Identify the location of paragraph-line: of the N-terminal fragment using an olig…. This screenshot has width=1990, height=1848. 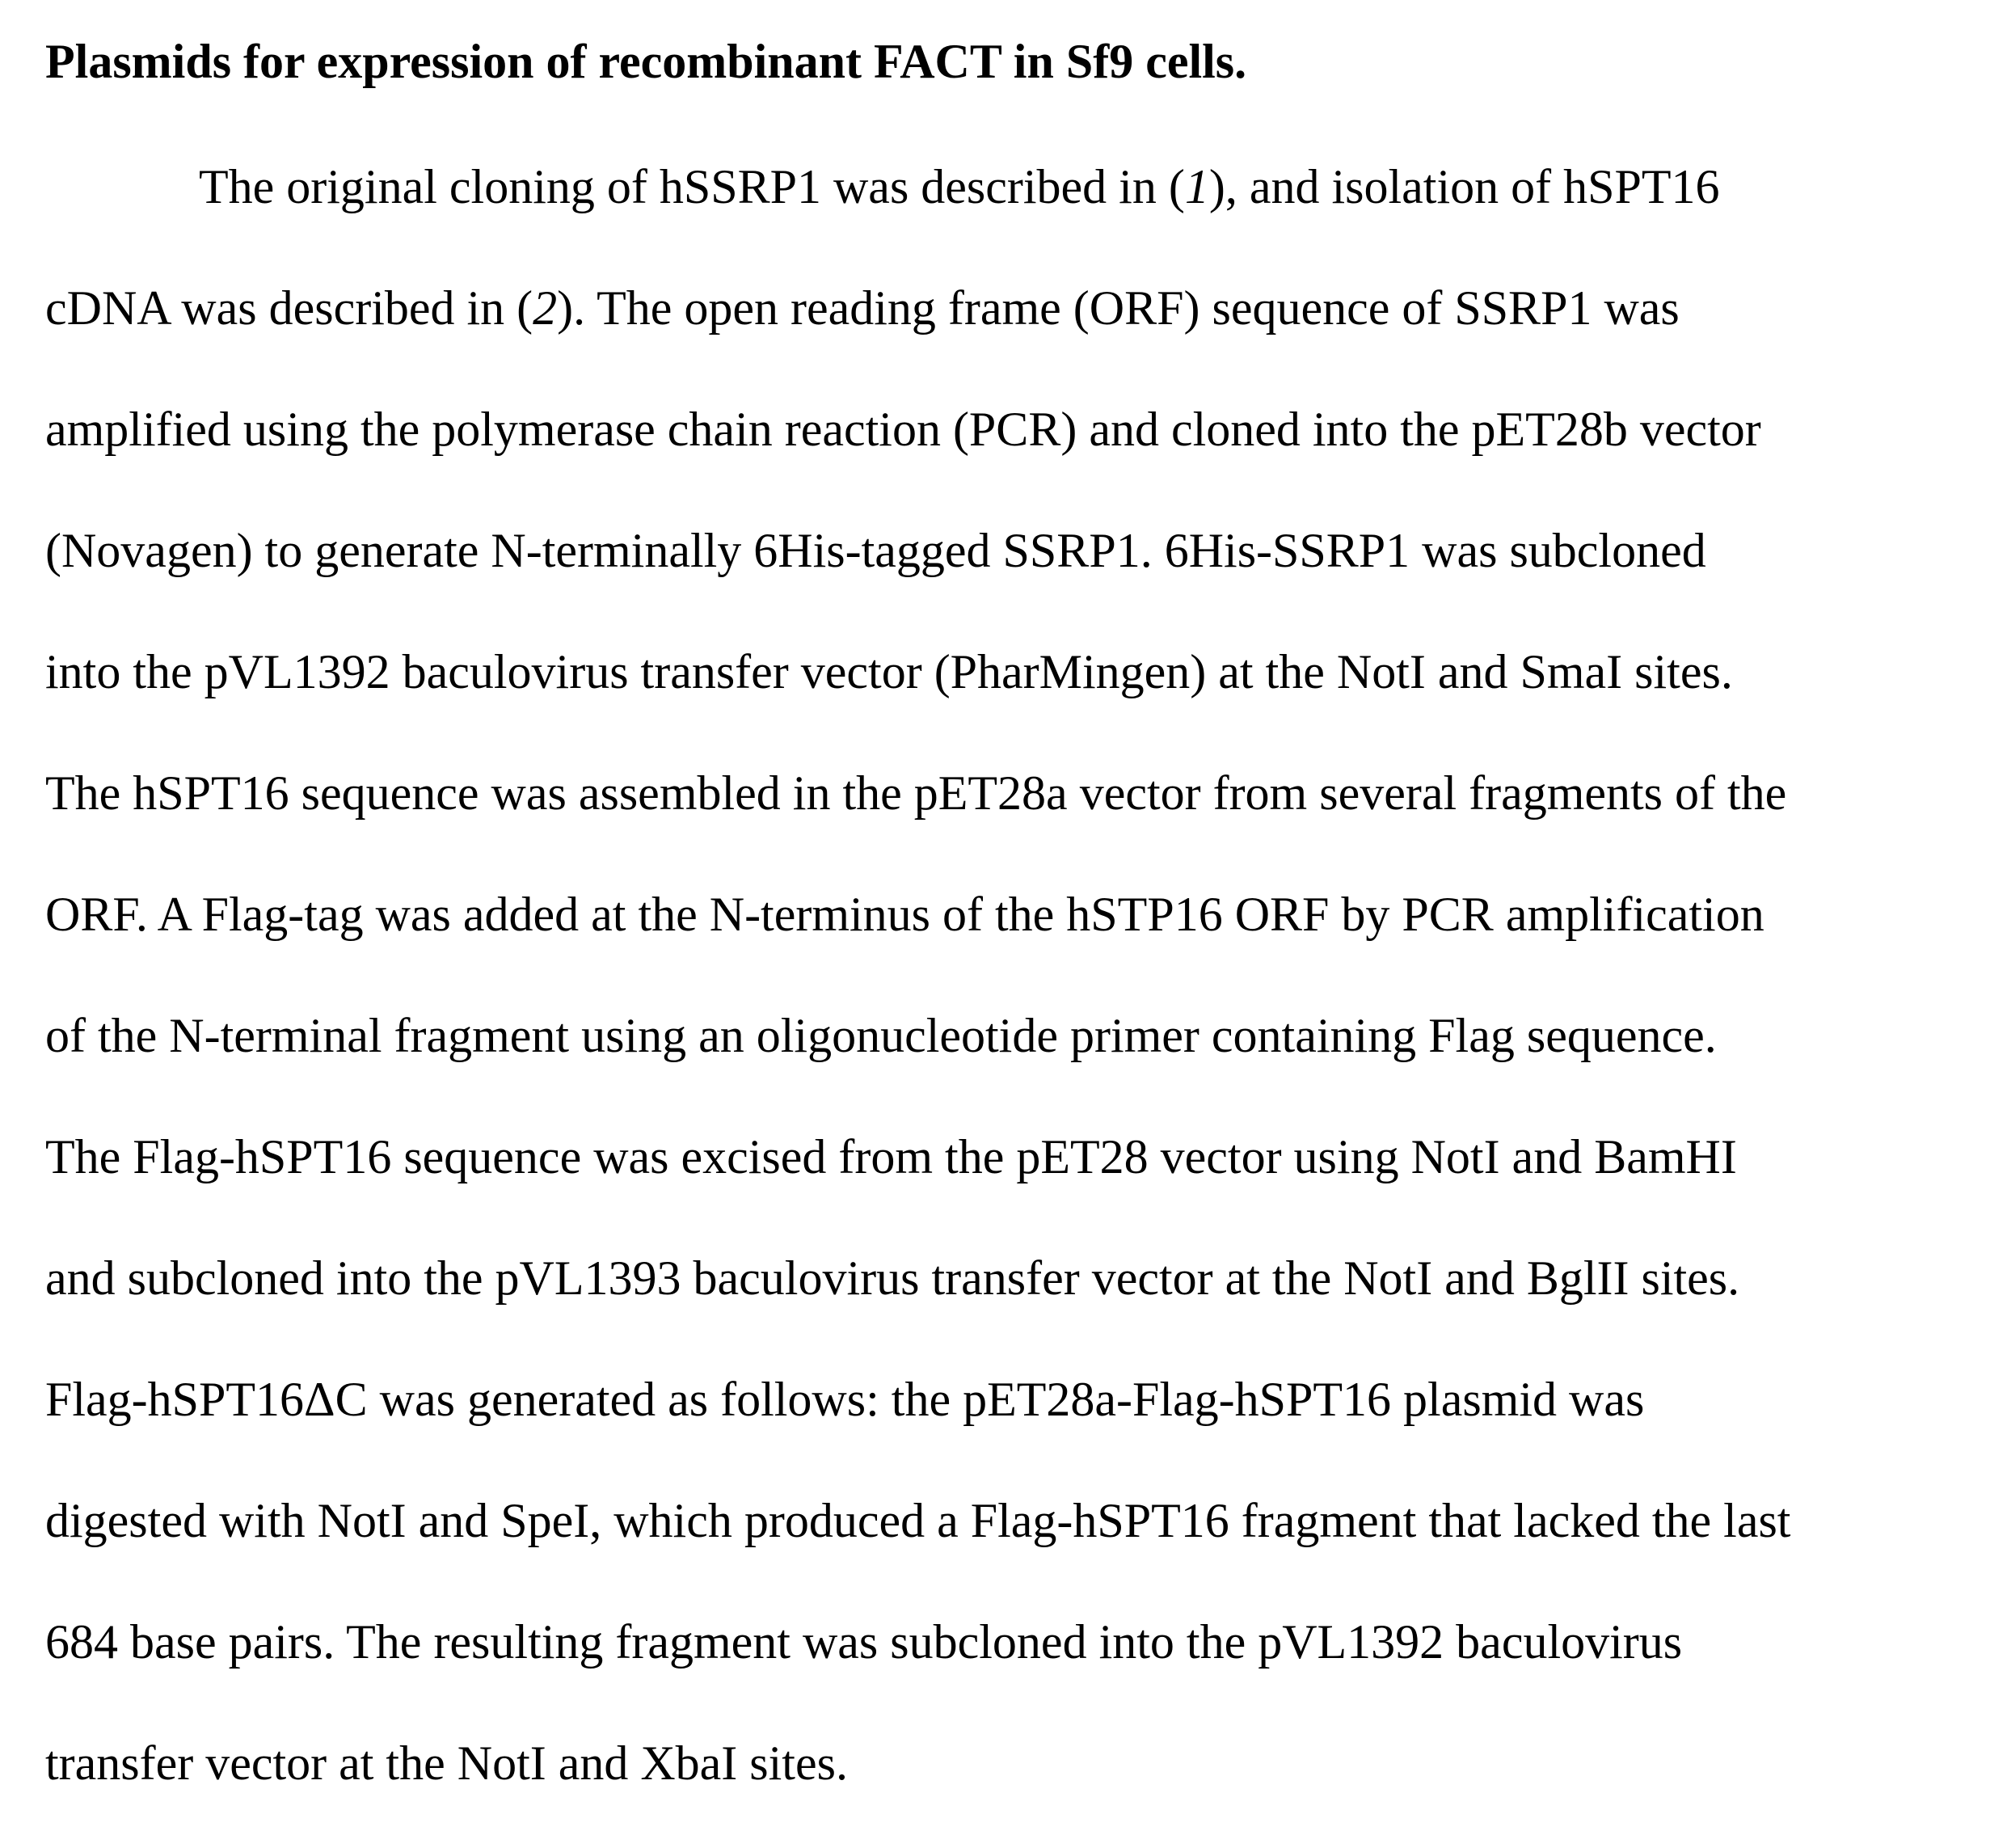
(881, 1035).